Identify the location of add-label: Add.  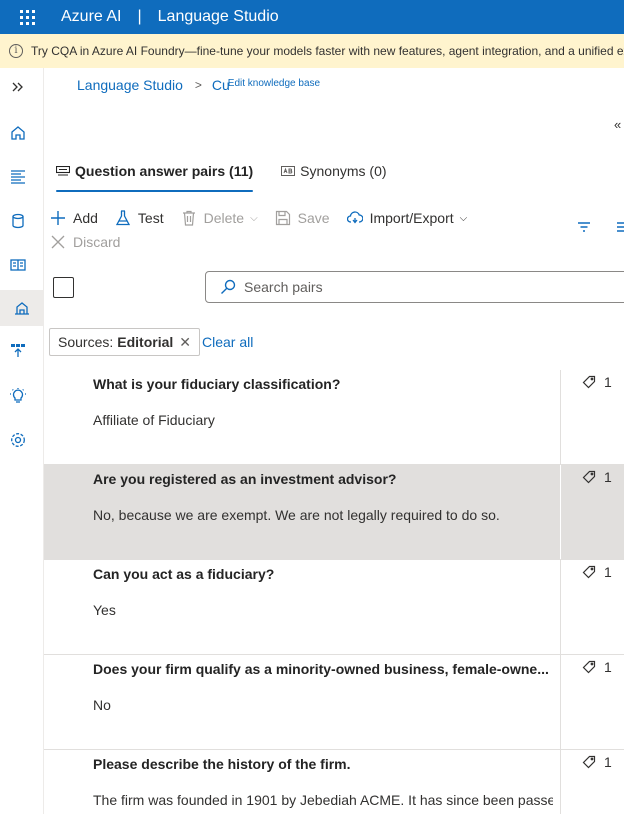
(85, 218).